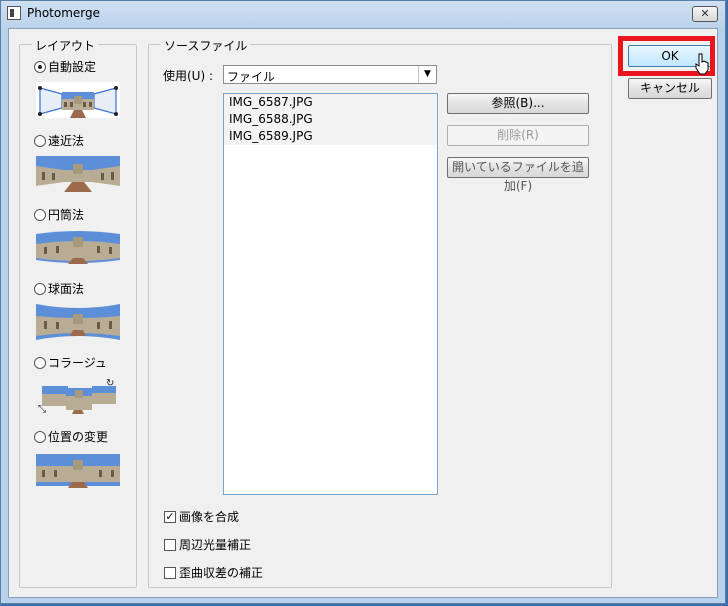 The height and width of the screenshot is (606, 728). I want to click on layout-auto-option: 自動設定, so click(65, 66).